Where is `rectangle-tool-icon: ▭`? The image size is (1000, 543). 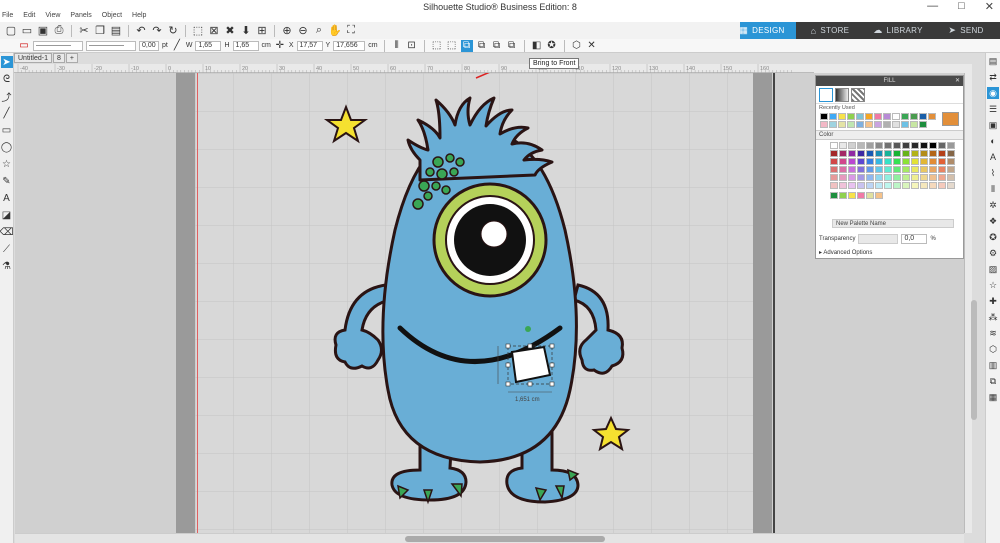 rectangle-tool-icon: ▭ is located at coordinates (7, 130).